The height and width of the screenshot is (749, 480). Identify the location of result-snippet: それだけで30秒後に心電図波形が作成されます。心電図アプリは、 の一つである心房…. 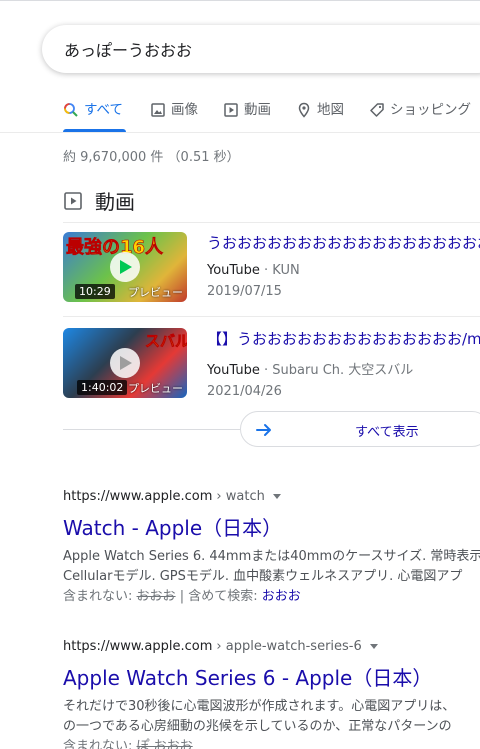
(271, 717).